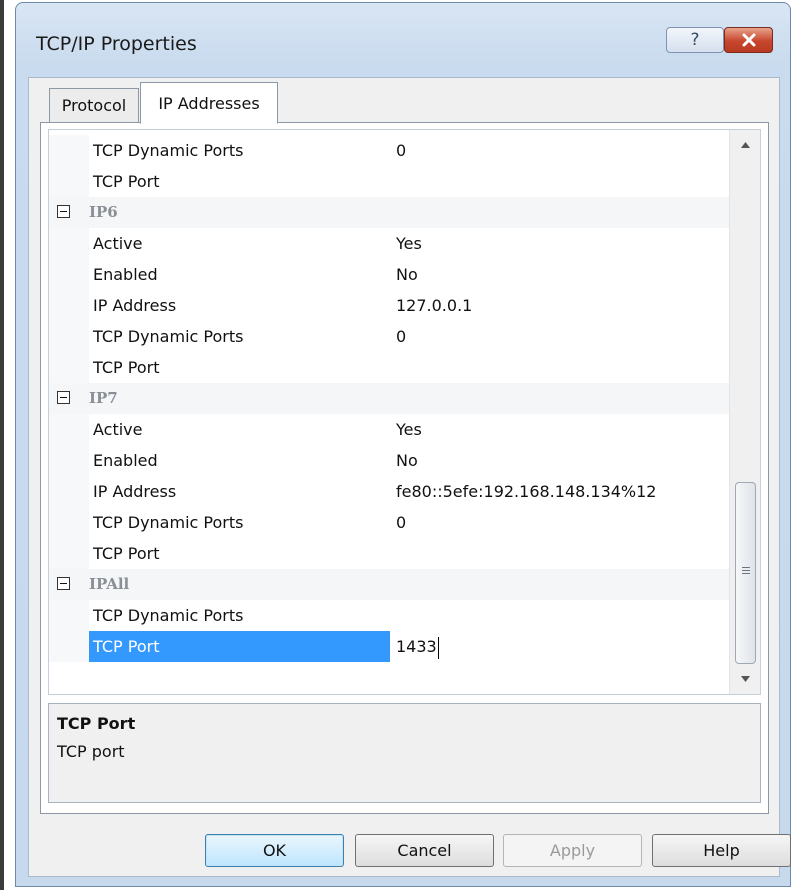 This screenshot has height=890, width=793. What do you see at coordinates (274, 850) in the screenshot?
I see `ok-button: OK` at bounding box center [274, 850].